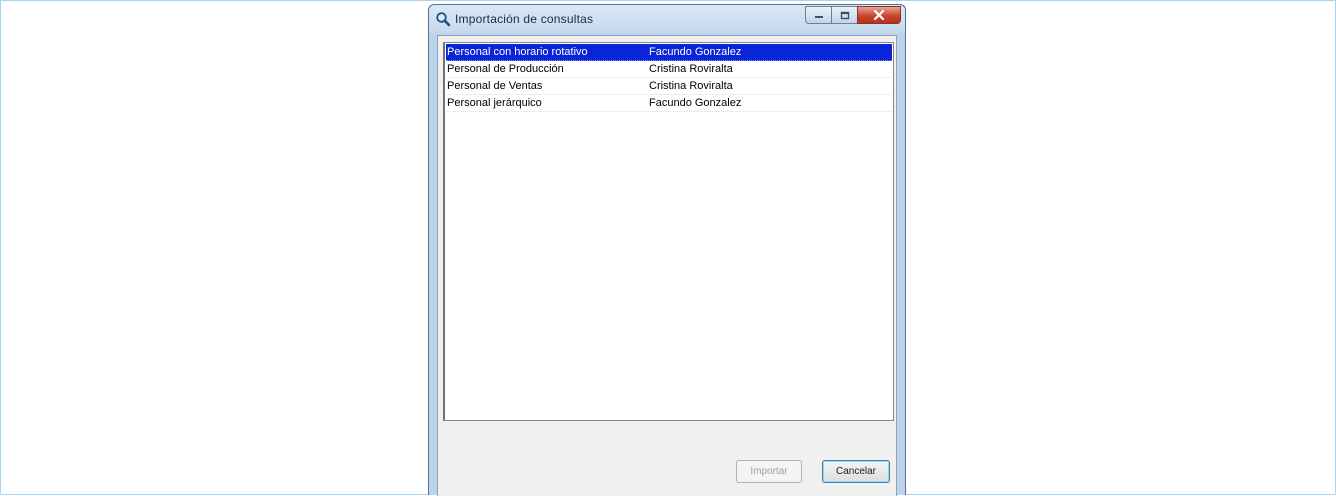 This screenshot has height=496, width=1336. I want to click on close-icon, so click(879, 15).